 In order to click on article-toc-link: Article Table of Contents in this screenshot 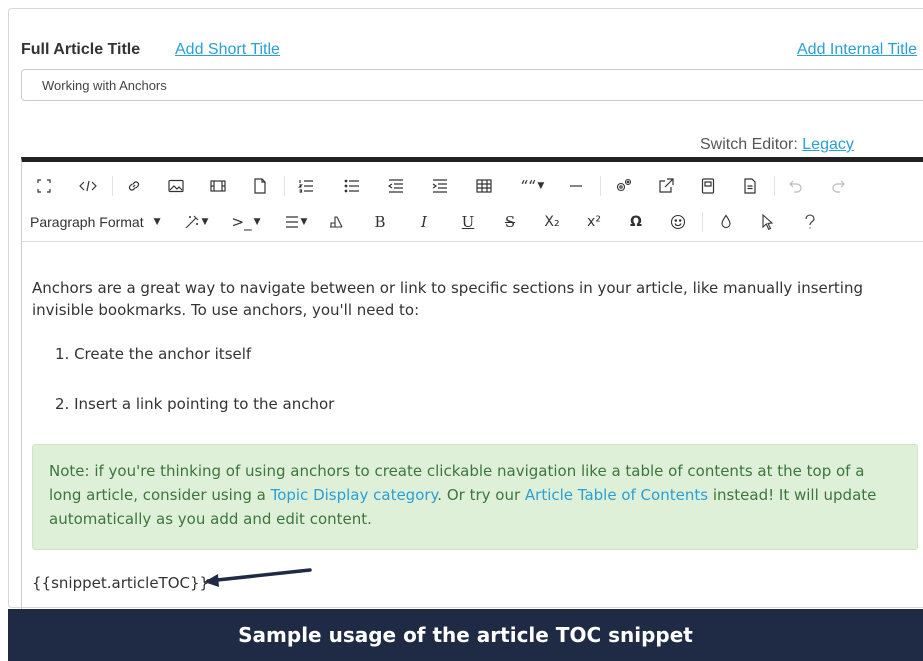, I will do `click(616, 495)`.